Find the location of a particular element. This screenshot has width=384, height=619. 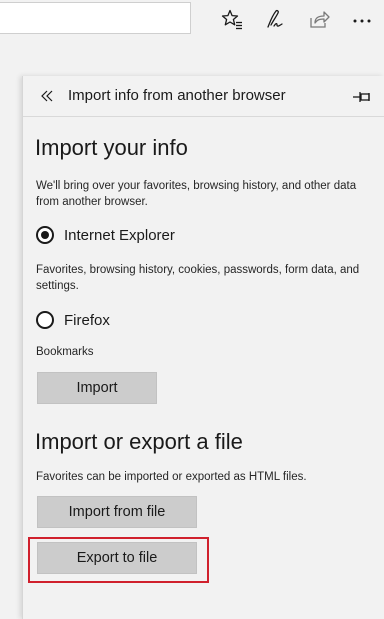

import-info-heading: Import your info is located at coordinates (111, 147).